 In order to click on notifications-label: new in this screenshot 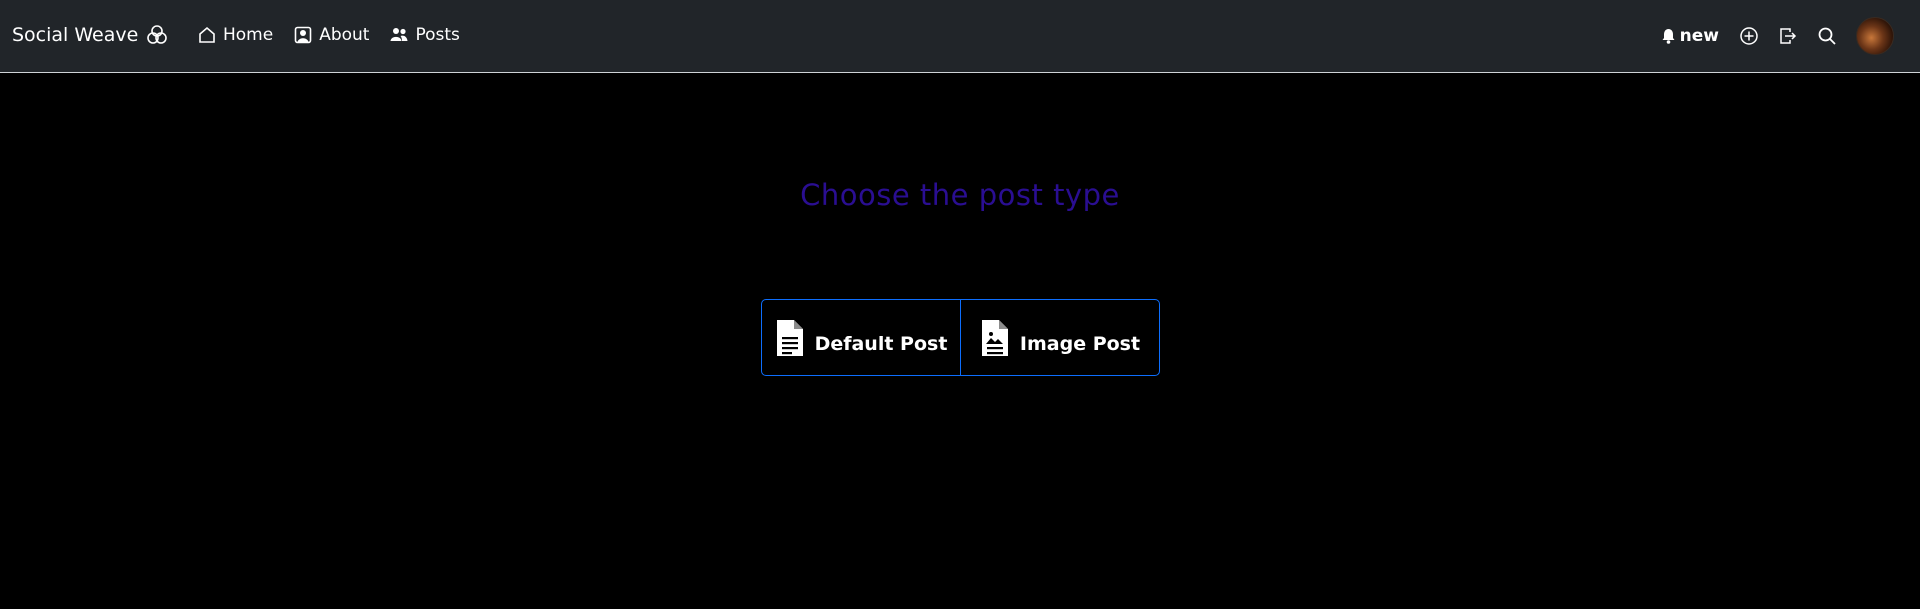, I will do `click(1699, 36)`.